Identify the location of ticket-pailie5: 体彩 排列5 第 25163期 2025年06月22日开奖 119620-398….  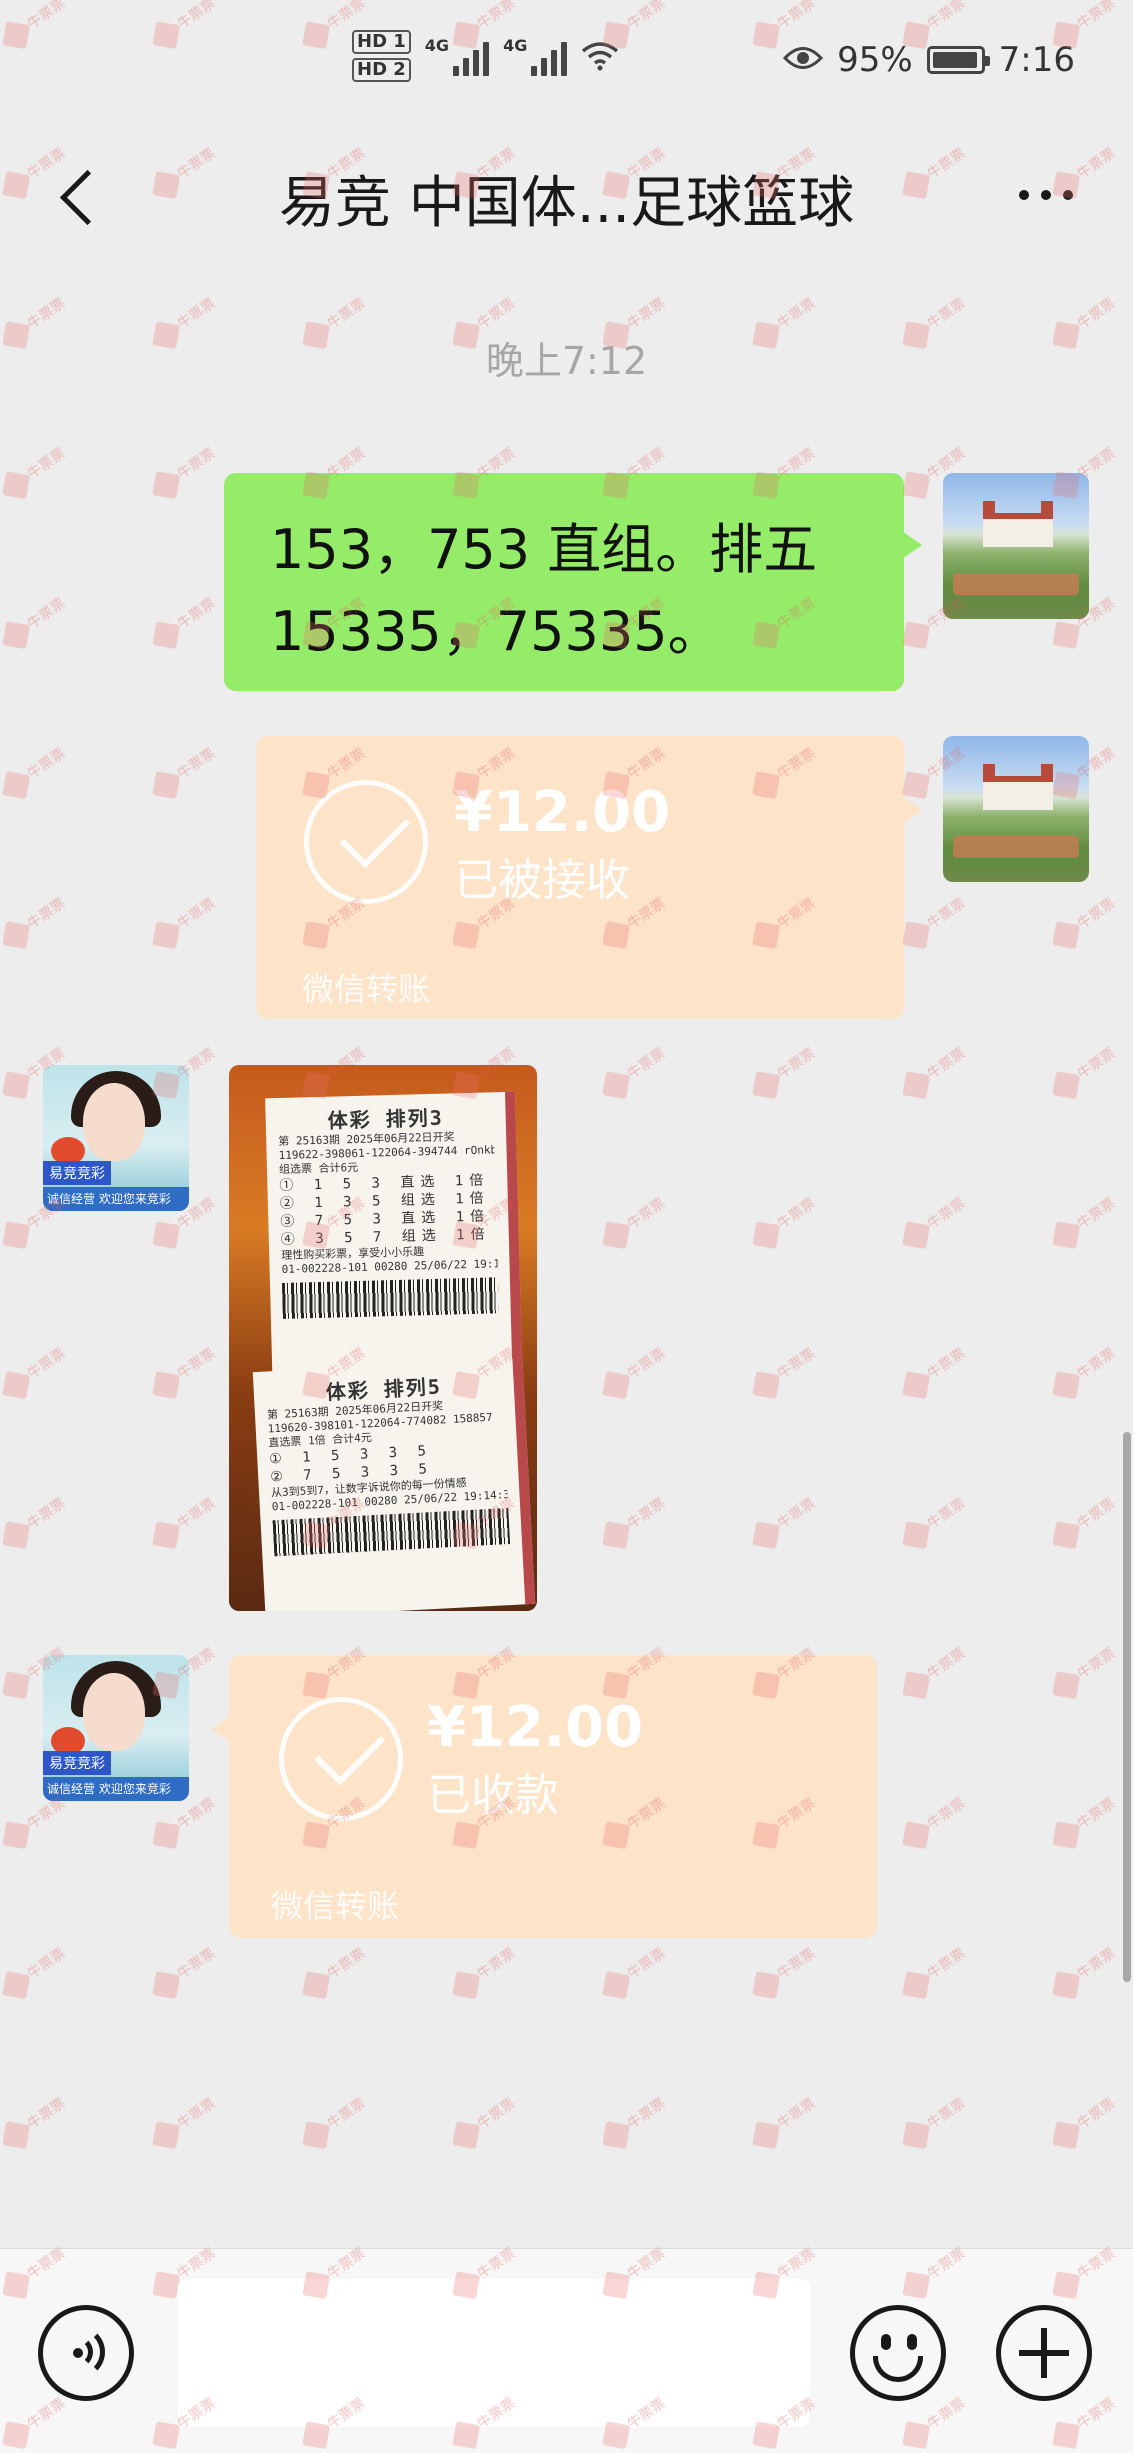
(394, 1484).